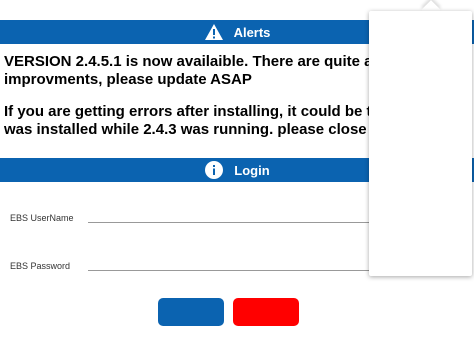 This screenshot has height=349, width=474. What do you see at coordinates (252, 32) in the screenshot?
I see `alerts-title: Alerts` at bounding box center [252, 32].